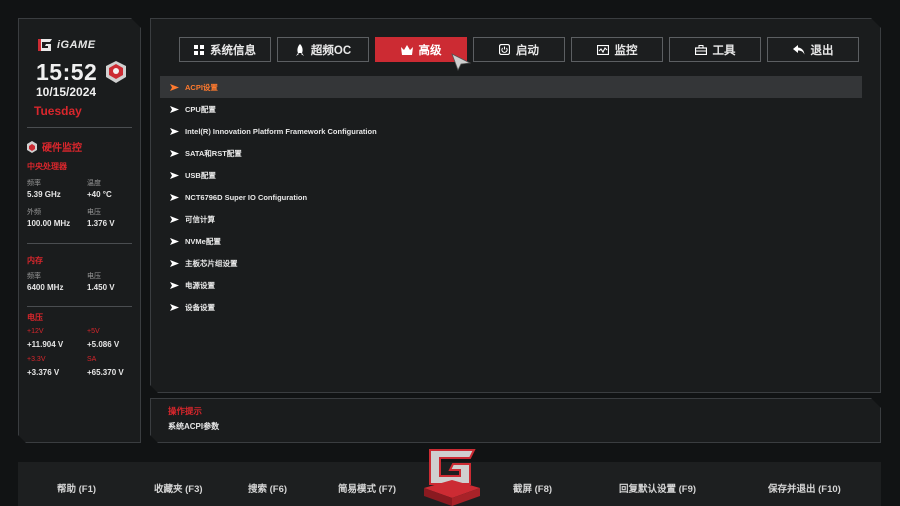 This screenshot has height=506, width=900. Describe the element at coordinates (34, 276) in the screenshot. I see `memory-freq-label: 频率` at that location.